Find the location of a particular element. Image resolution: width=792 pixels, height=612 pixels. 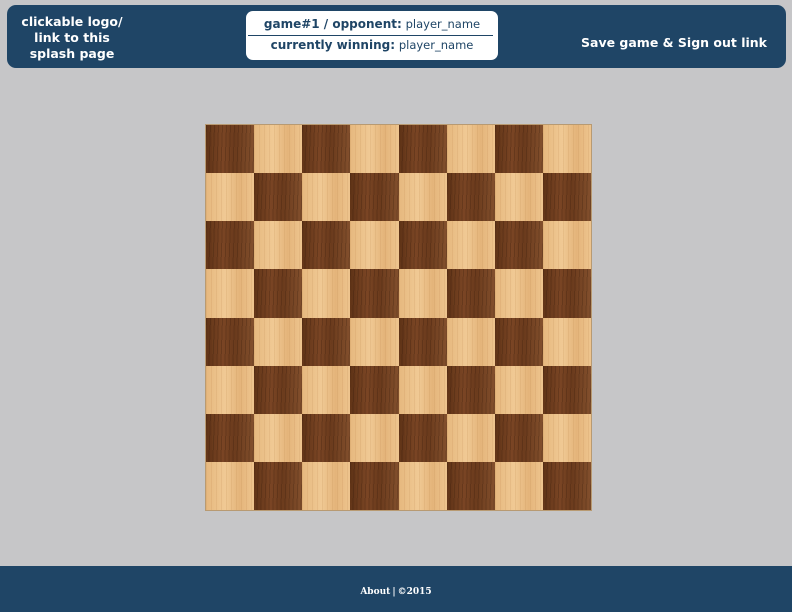

logo-link-line-1: clickable logo/ is located at coordinates (72, 21).